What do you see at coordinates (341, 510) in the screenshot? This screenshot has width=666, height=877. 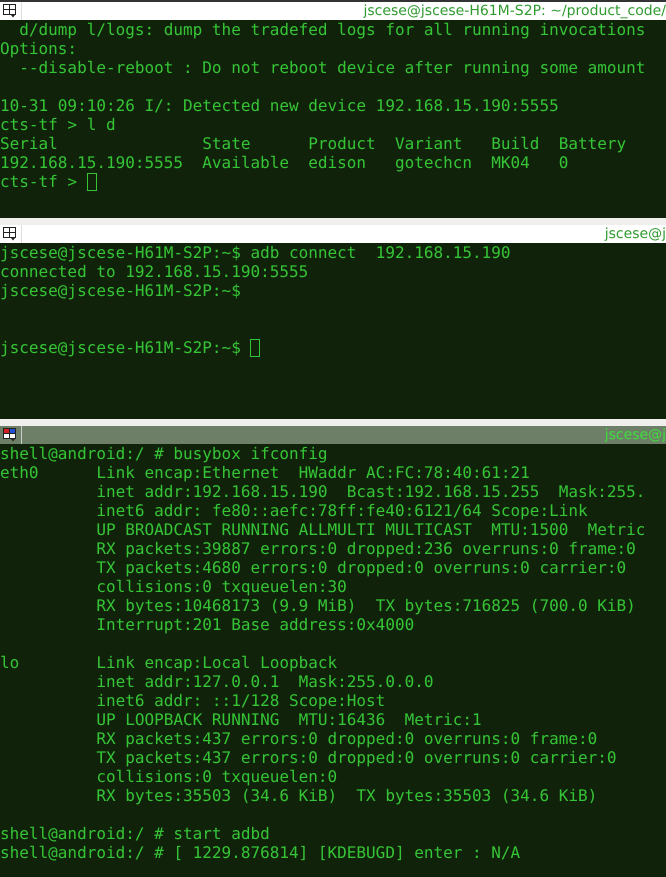 I see `terminal-line: inet6 addr: fe80::aefc:78ff:fe40:6121/64 Scope:Link` at bounding box center [341, 510].